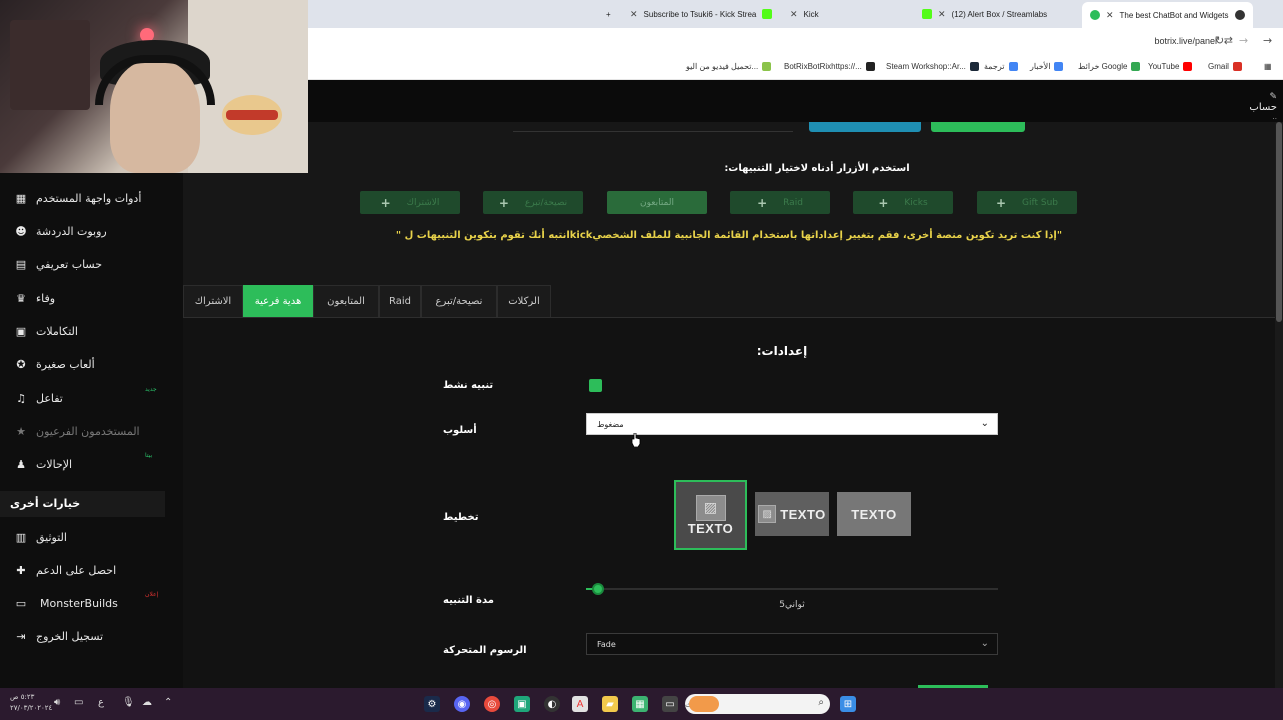 The height and width of the screenshot is (720, 1283). I want to click on network-icon: ▭, so click(78, 702).